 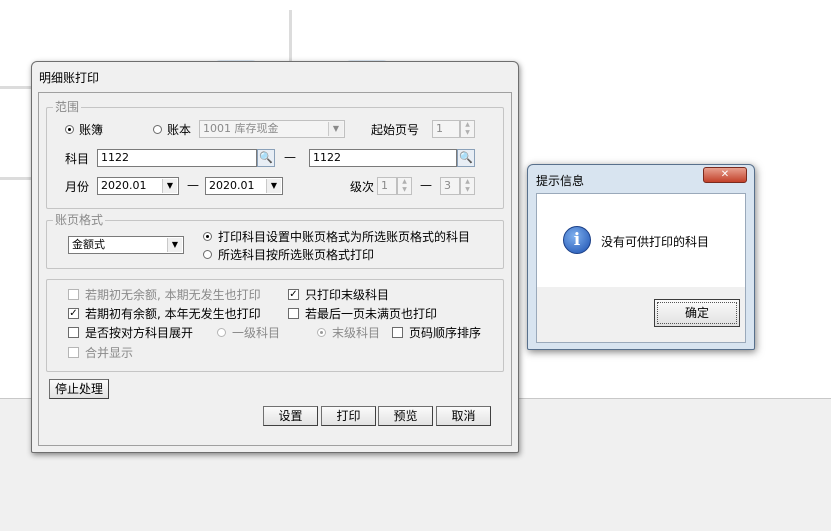 What do you see at coordinates (67, 107) in the screenshot?
I see `range-legend: 范围` at bounding box center [67, 107].